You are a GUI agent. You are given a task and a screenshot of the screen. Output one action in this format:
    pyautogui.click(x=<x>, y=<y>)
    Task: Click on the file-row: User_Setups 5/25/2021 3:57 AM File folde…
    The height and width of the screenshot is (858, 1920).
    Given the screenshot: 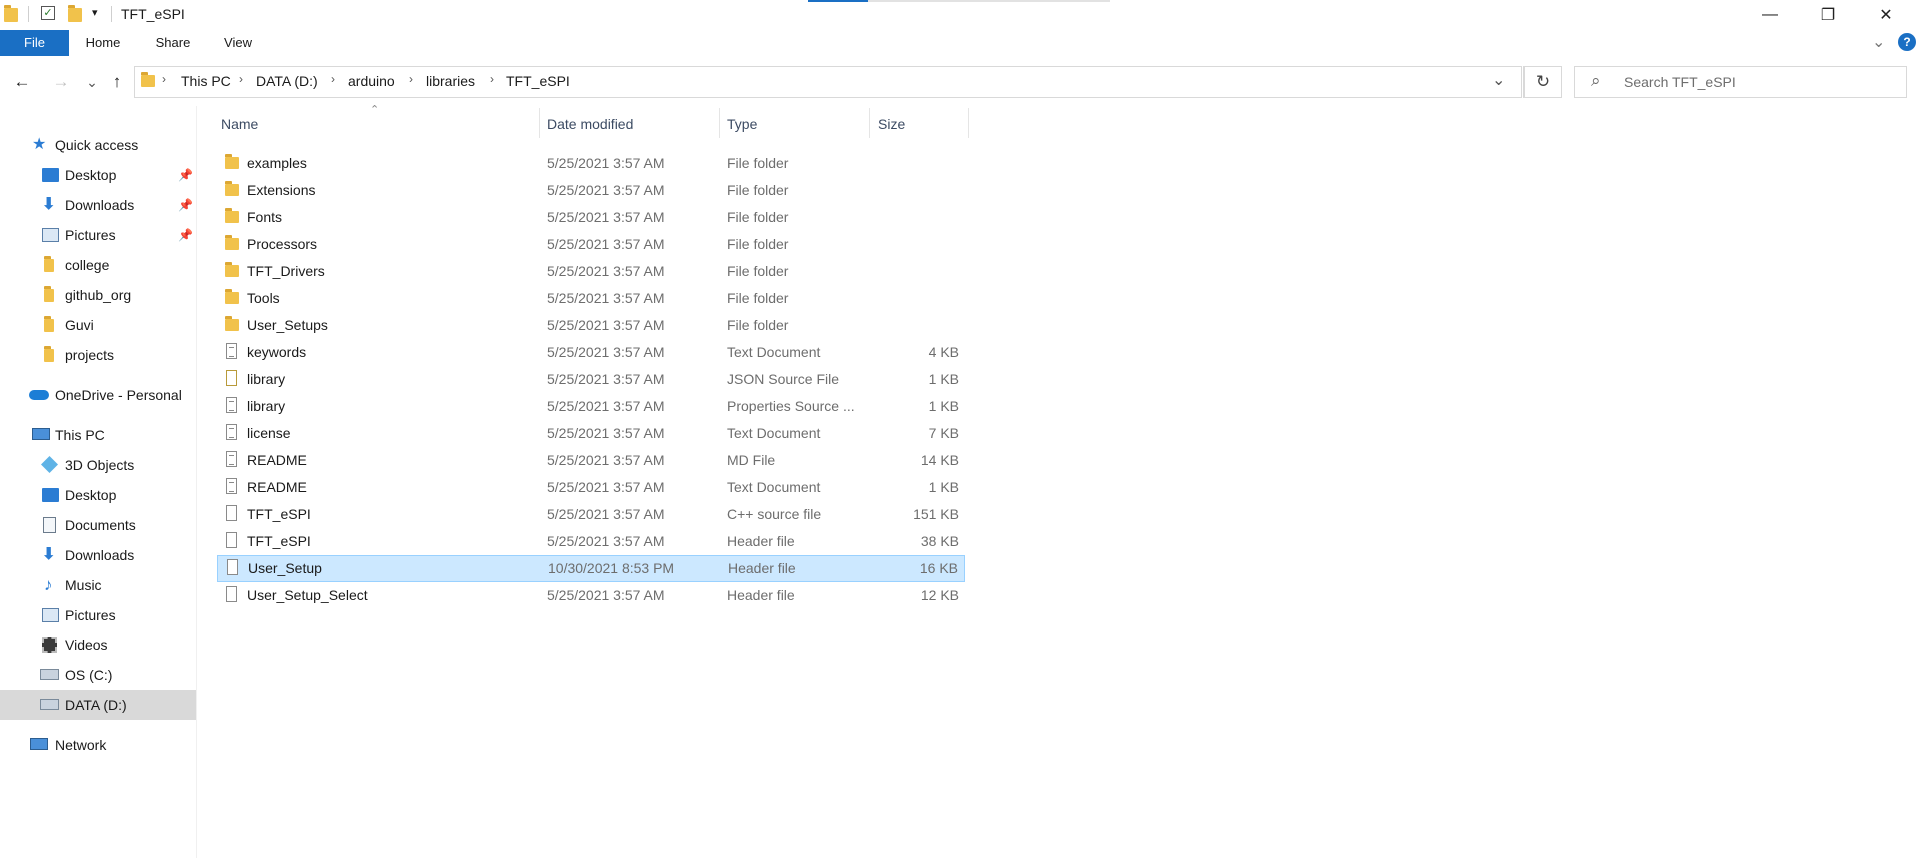 What is the action you would take?
    pyautogui.click(x=591, y=325)
    